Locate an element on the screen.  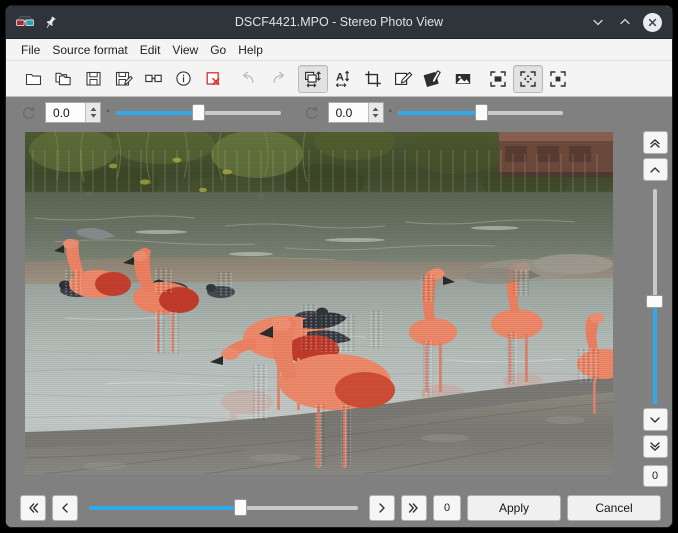
left-slider-fill is located at coordinates (157, 112).